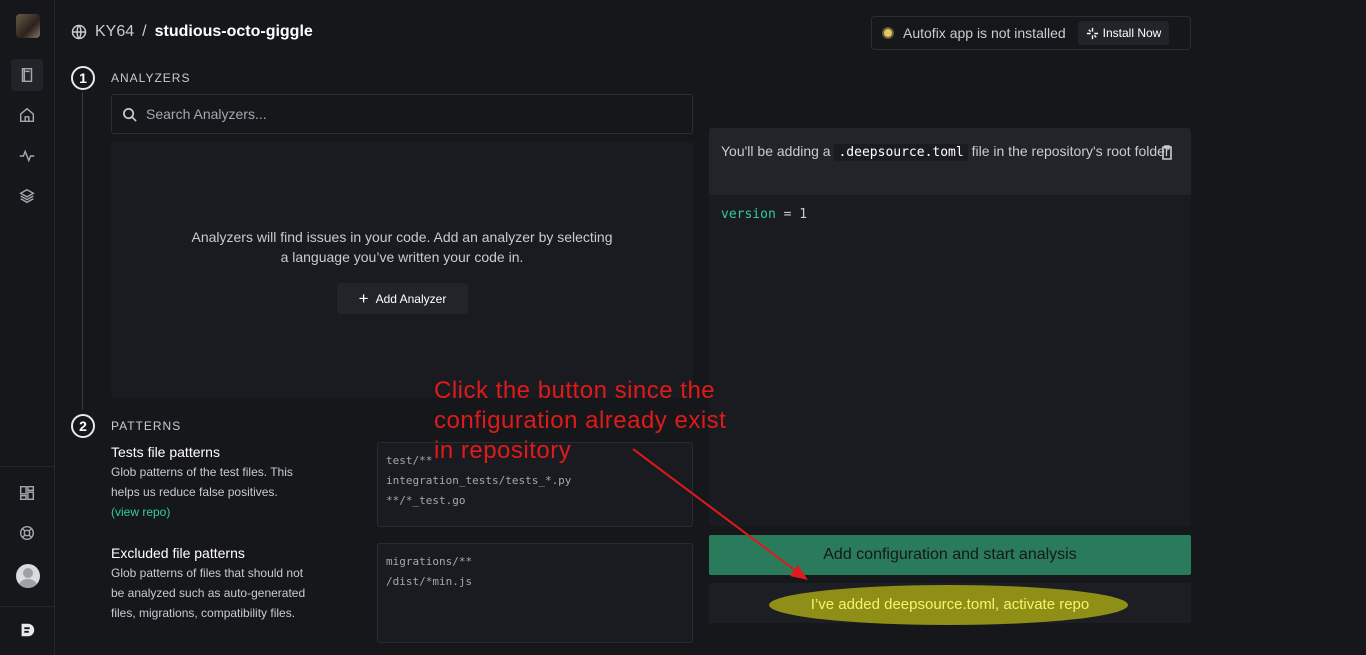  I want to click on step-1-indicator: 1, so click(83, 78).